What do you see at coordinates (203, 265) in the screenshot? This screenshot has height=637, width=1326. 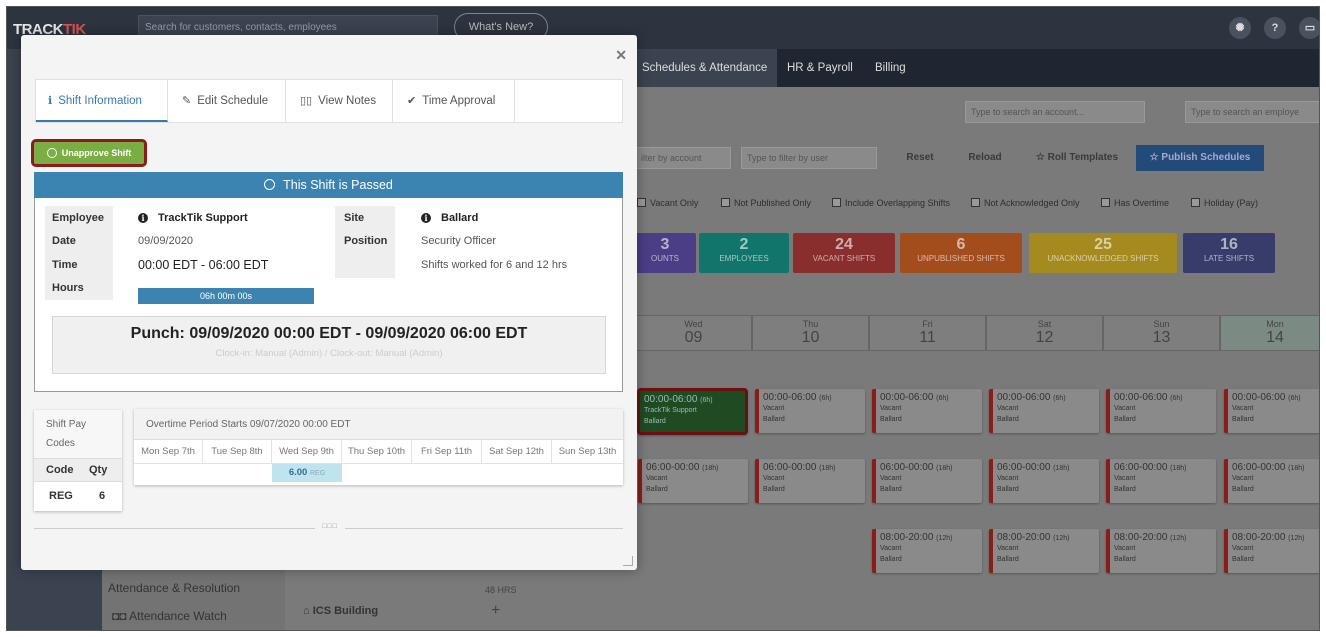 I see `time-value: 00:00 EDT - 06:00 EDT` at bounding box center [203, 265].